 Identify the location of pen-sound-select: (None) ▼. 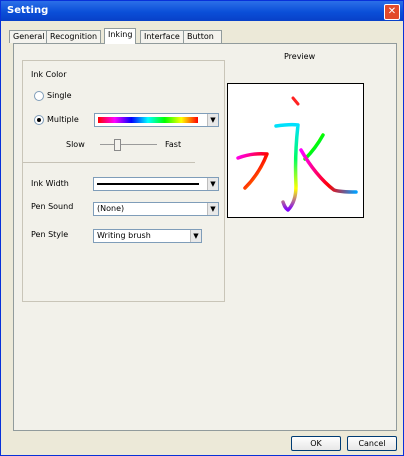
(156, 209).